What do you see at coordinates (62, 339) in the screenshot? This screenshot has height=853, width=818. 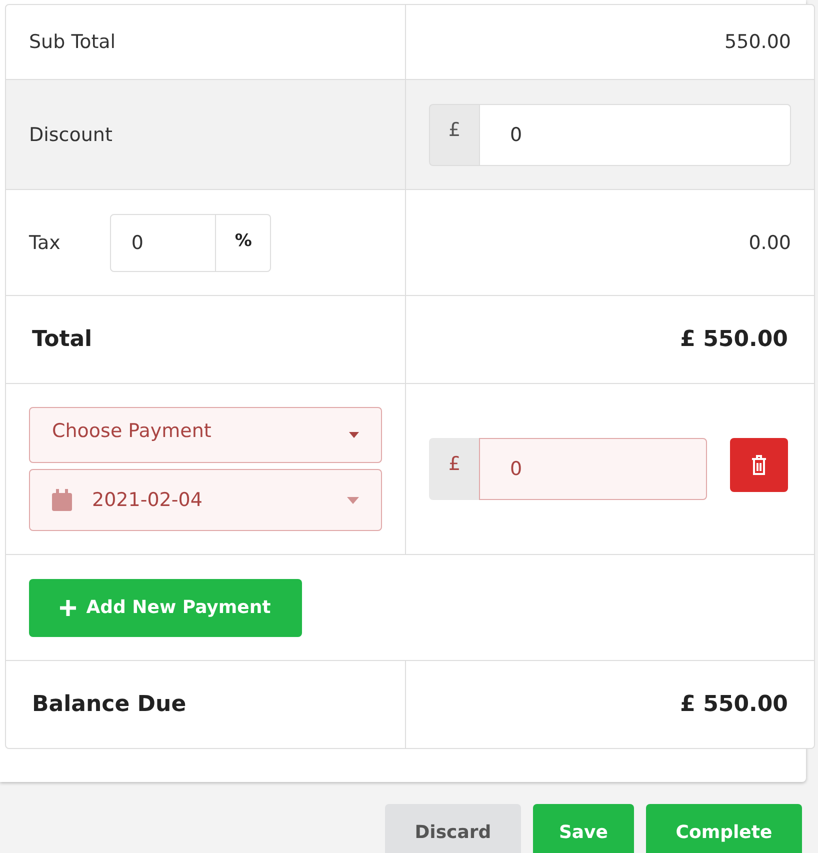 I see `row-label: Total` at bounding box center [62, 339].